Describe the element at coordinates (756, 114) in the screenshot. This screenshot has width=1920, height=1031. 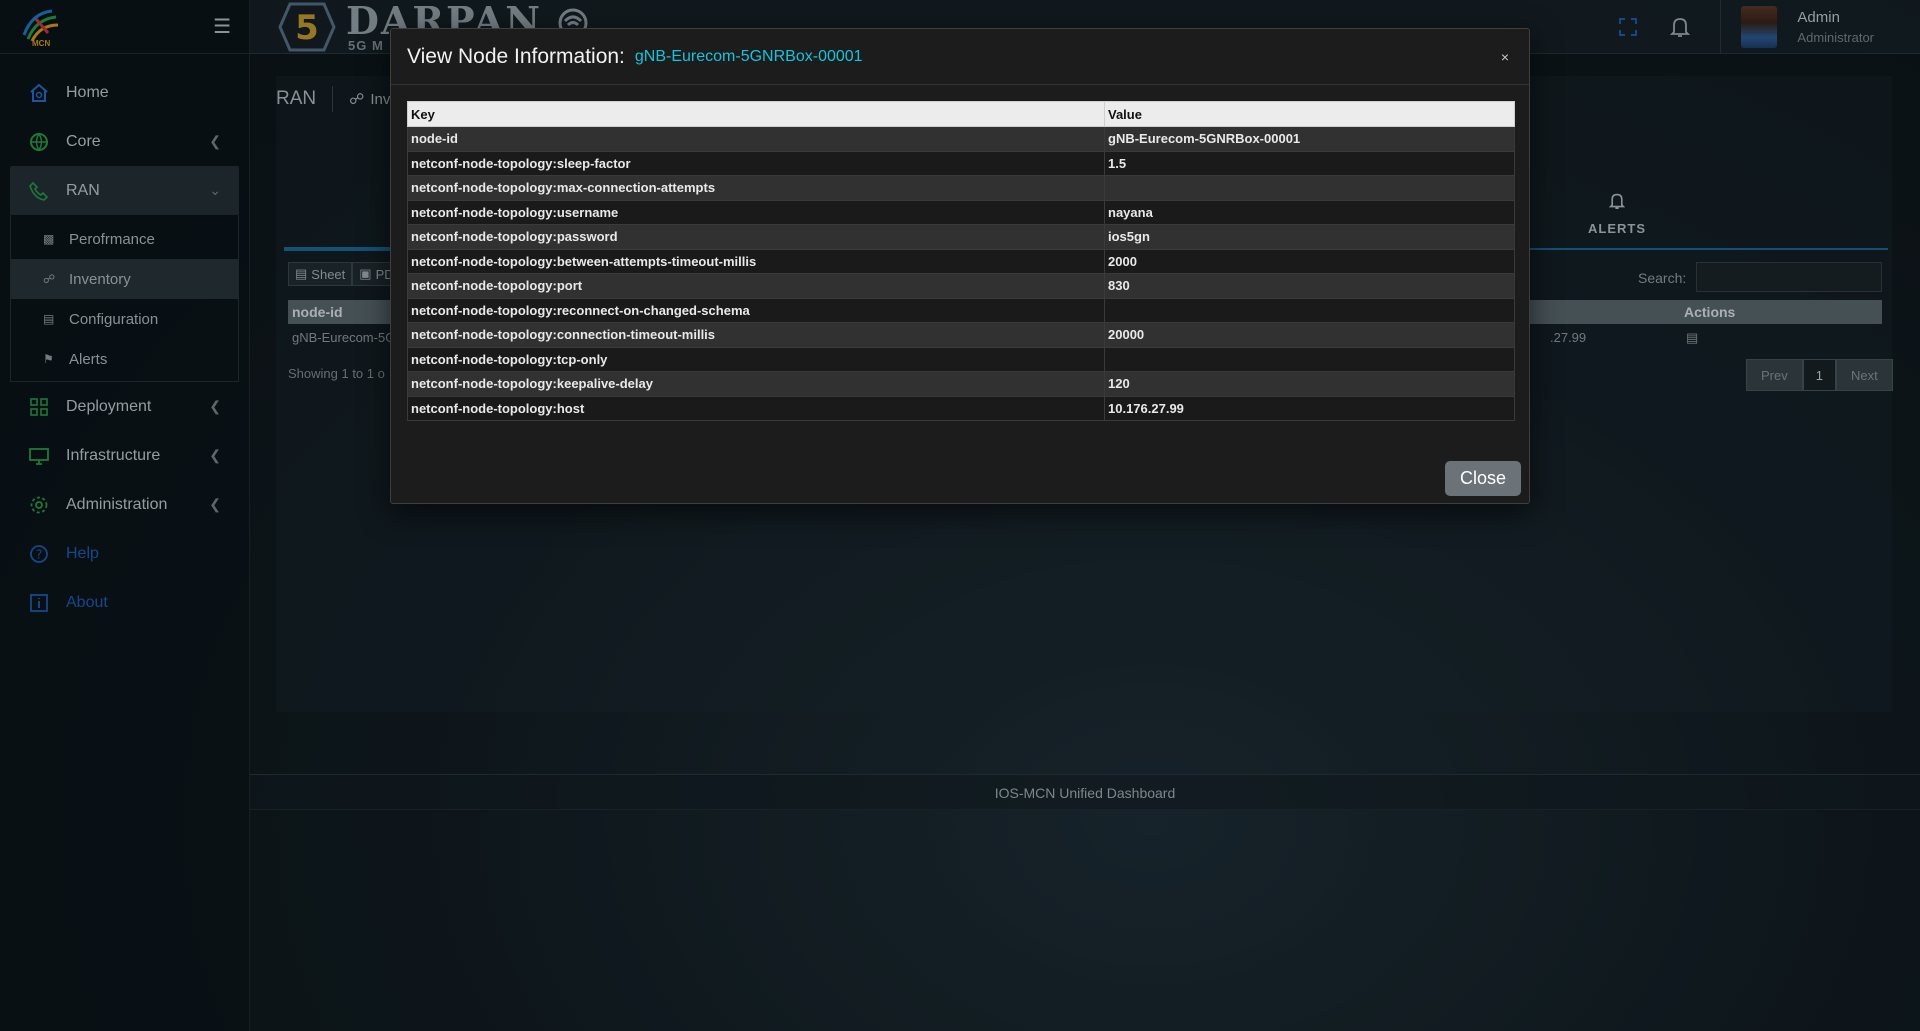
I see `col-key: Key` at that location.